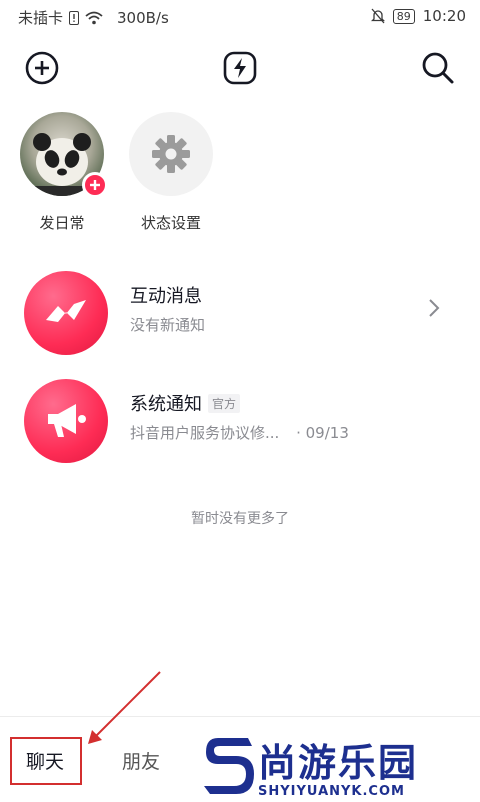 The image size is (480, 802). I want to click on network-speed: 300B/s, so click(143, 17).